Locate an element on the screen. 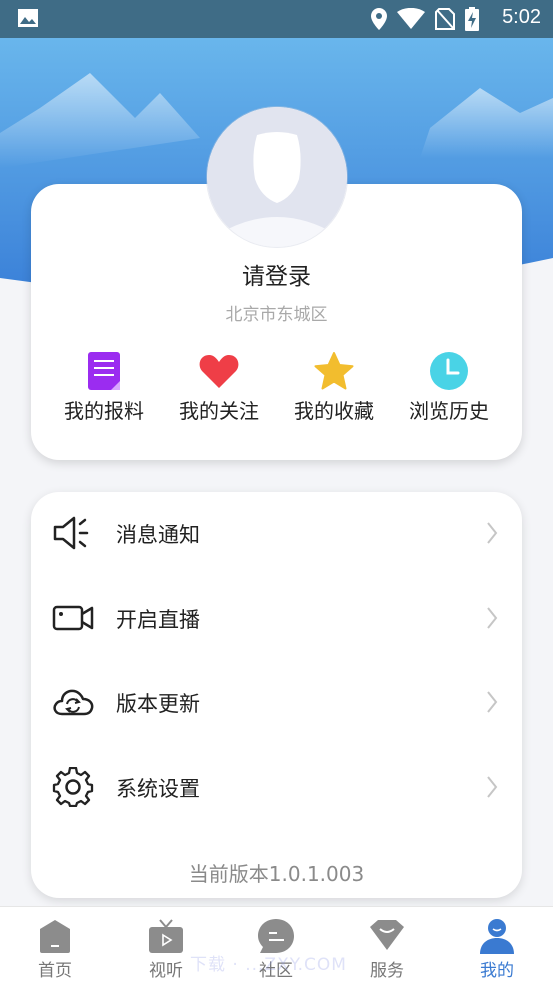 The height and width of the screenshot is (984, 553). default-avatar-icon is located at coordinates (277, 177).